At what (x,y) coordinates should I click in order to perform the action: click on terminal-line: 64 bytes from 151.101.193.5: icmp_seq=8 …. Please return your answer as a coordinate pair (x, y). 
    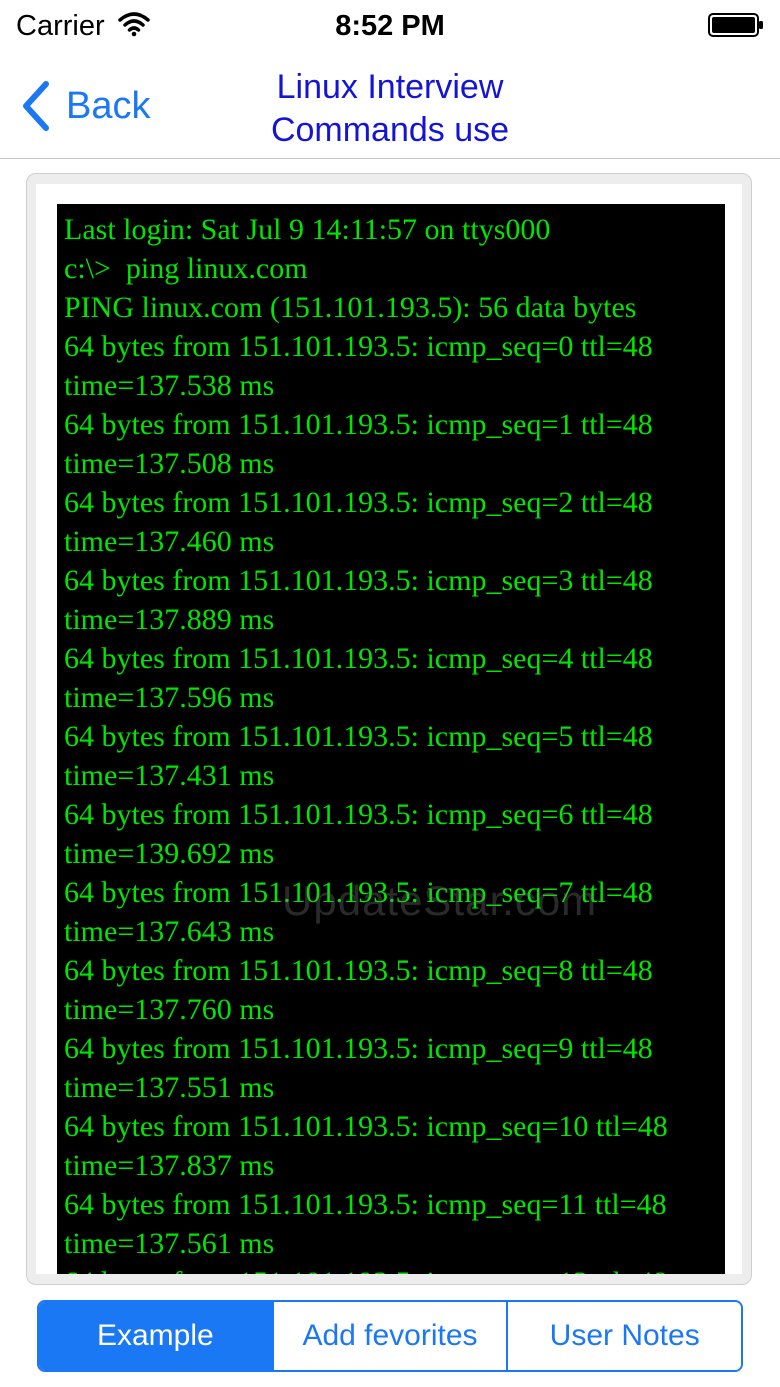
    Looking at the image, I should click on (358, 970).